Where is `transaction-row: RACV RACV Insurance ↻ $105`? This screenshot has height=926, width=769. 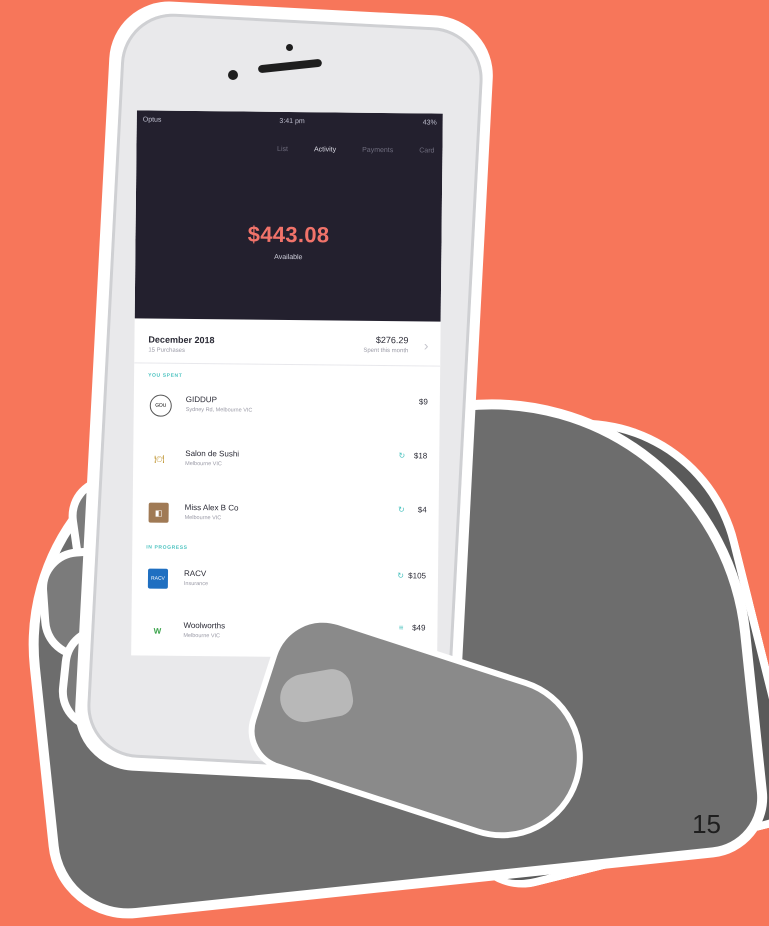
transaction-row: RACV RACV Insurance ↻ $105 is located at coordinates (285, 581).